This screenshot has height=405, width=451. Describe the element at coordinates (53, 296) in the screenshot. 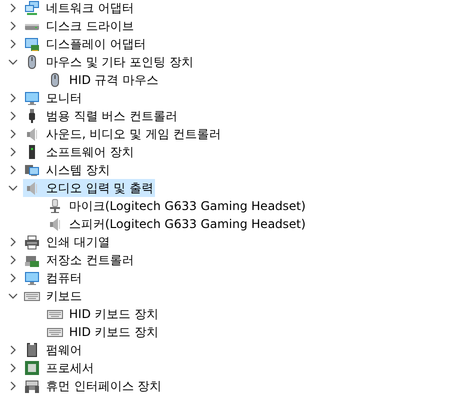

I see `tree-item: 키보드` at that location.